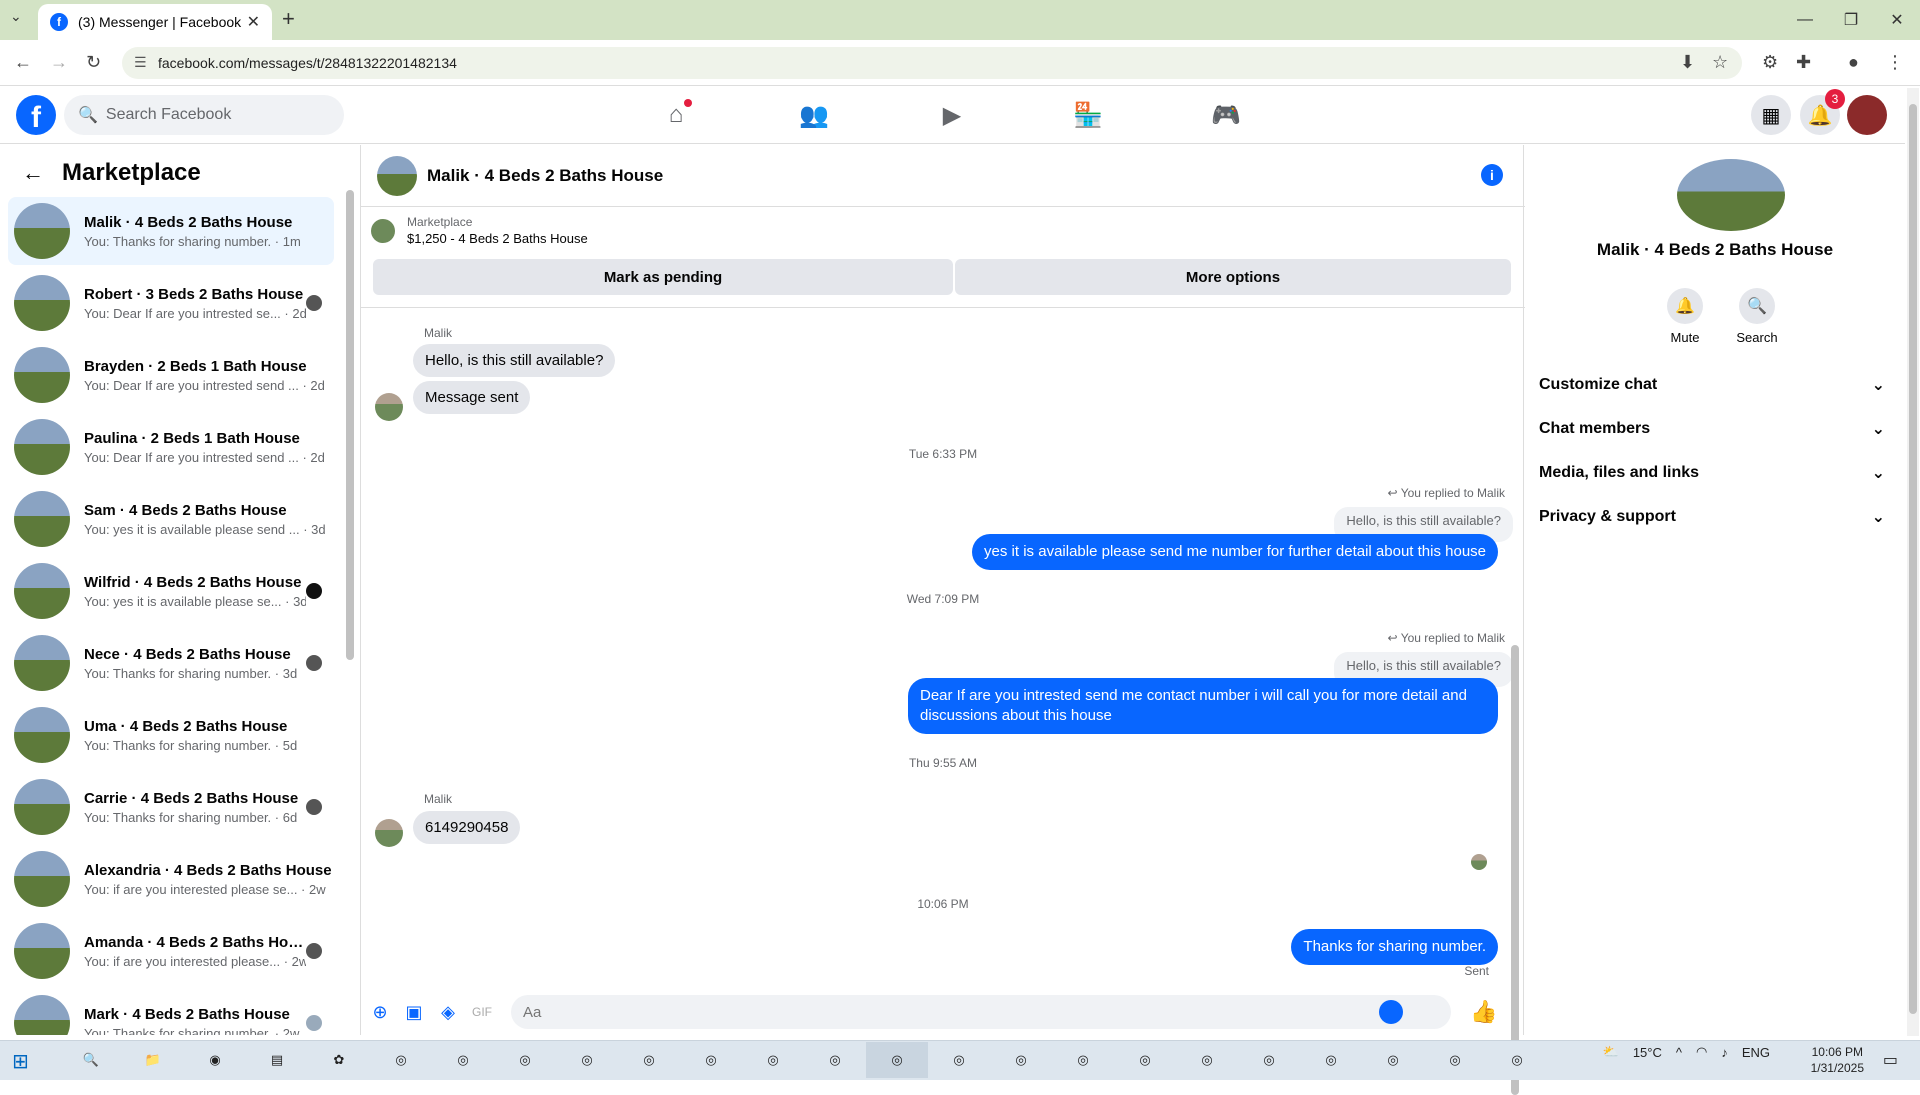 This screenshot has width=1920, height=1095. Describe the element at coordinates (1805, 20) in the screenshot. I see `minimize-icon: —` at that location.